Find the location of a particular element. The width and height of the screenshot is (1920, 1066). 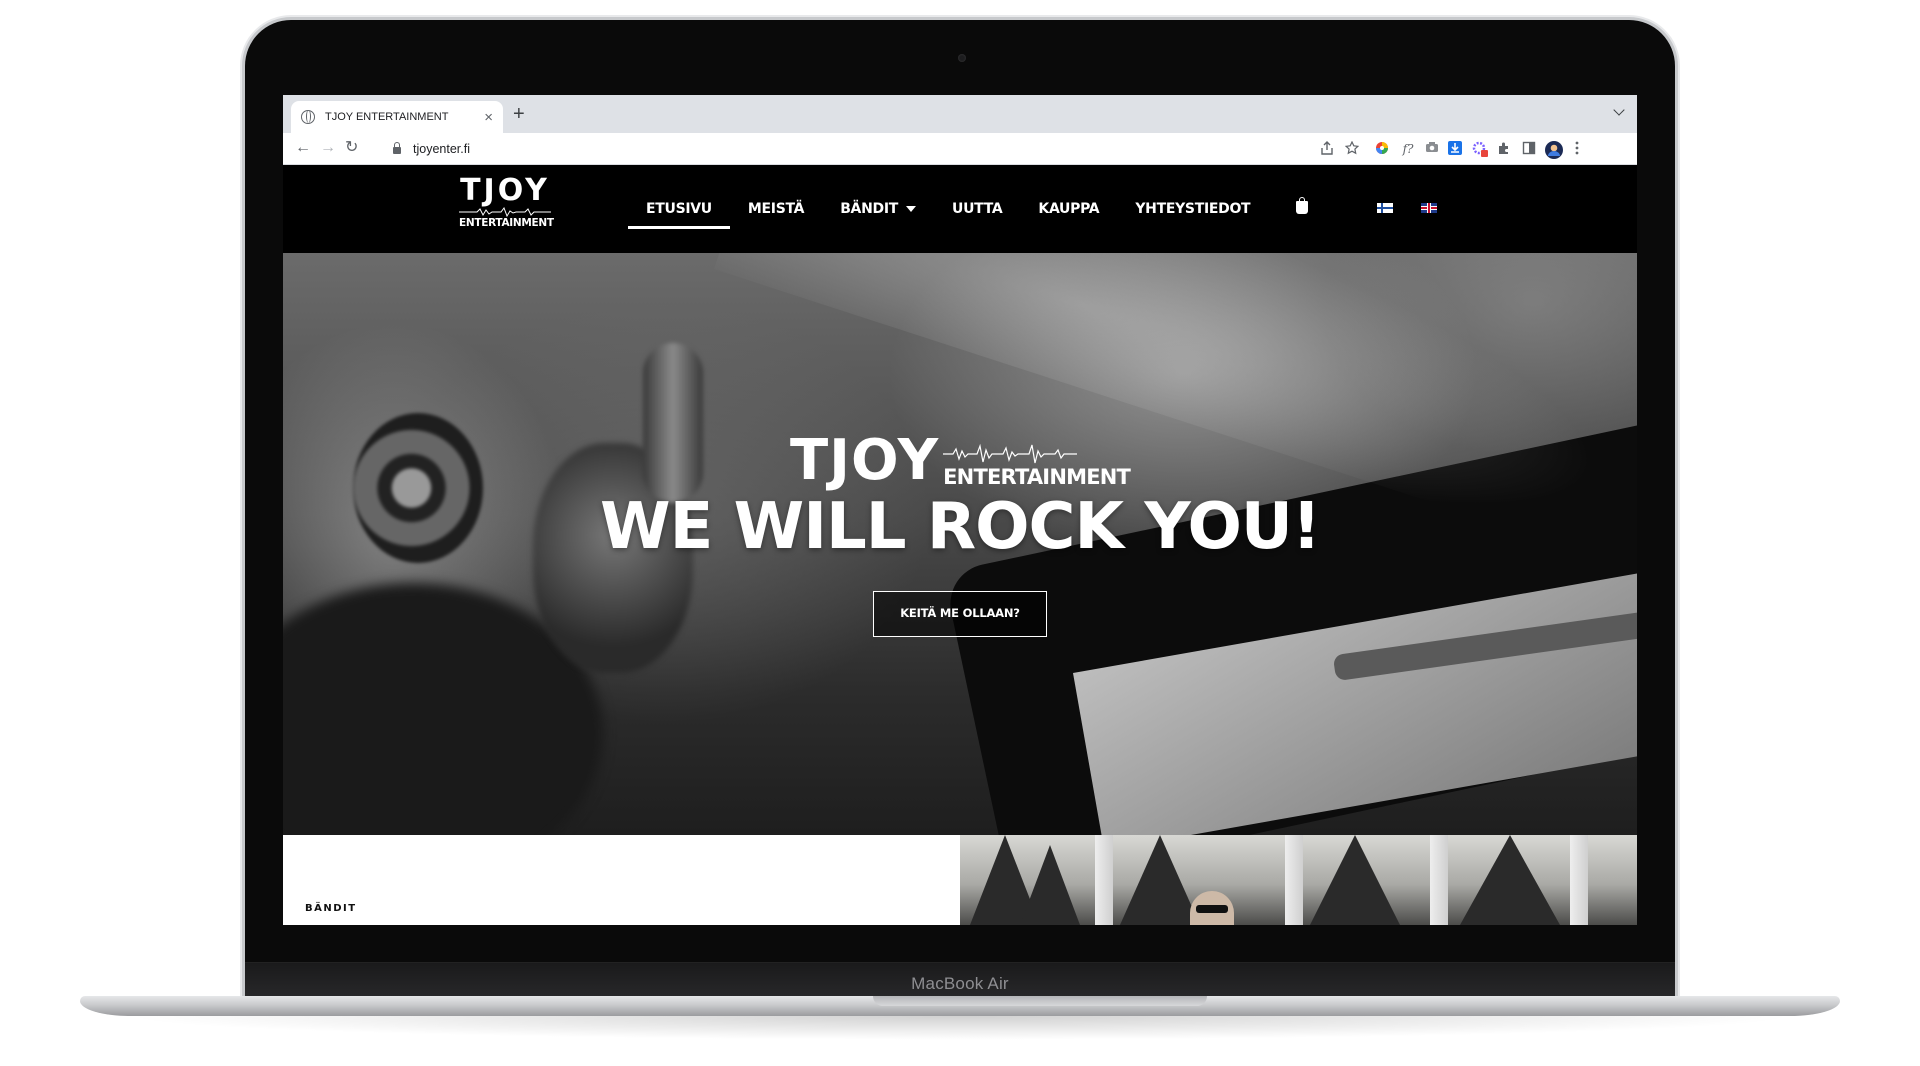

font-inspector-extension-icon: f? is located at coordinates (1408, 149).